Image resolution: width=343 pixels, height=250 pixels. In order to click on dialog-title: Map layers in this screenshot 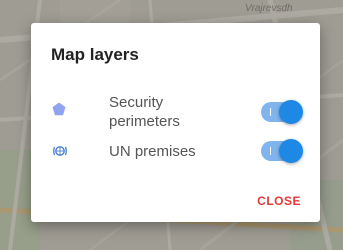, I will do `click(95, 54)`.